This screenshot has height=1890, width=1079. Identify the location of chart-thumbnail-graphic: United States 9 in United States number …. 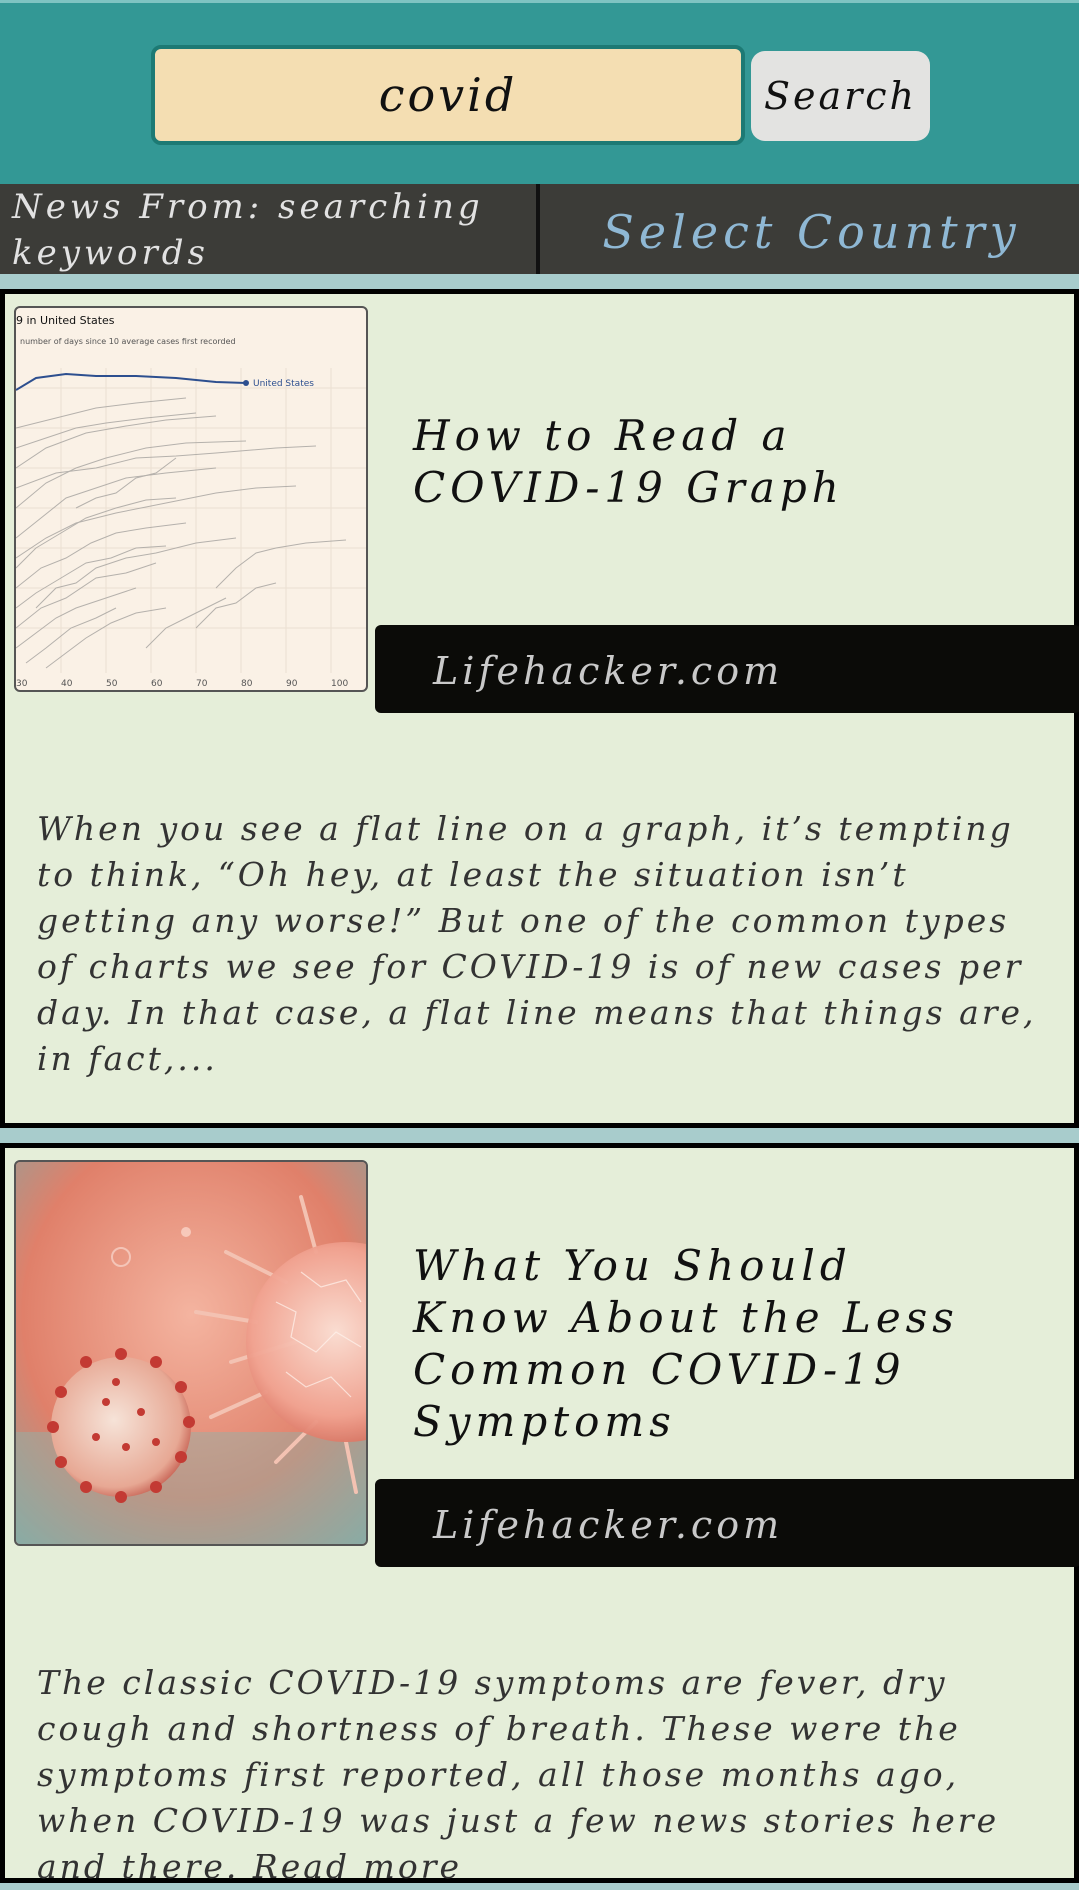
(191, 501).